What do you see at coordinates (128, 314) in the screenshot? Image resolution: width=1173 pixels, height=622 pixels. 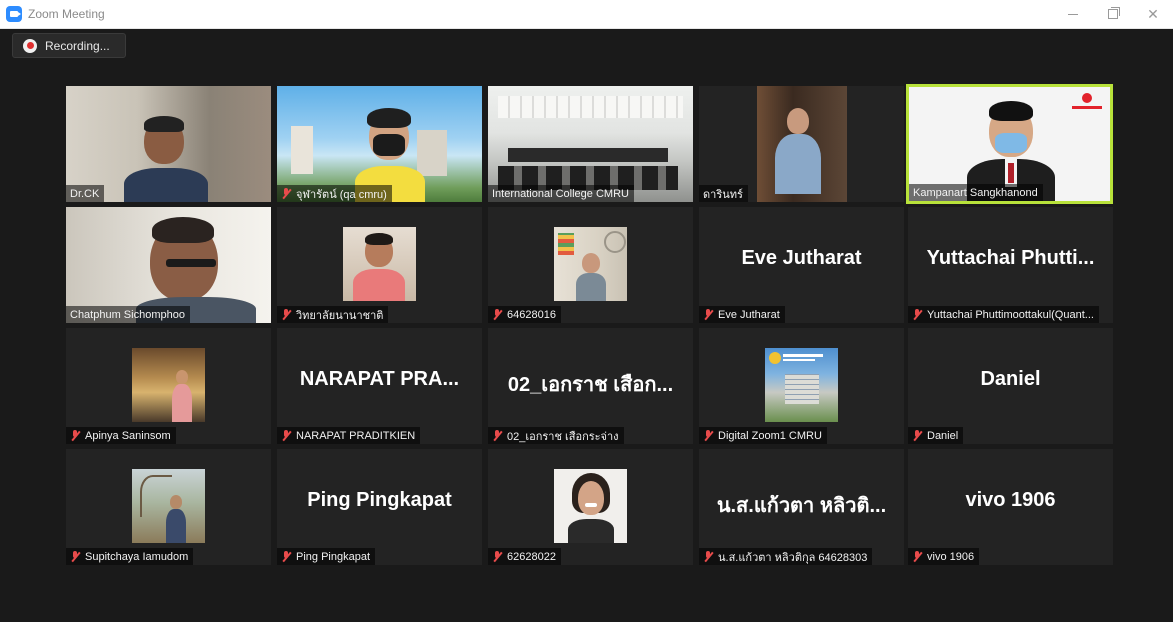 I see `participant-name: Chatphum Sichomphoo` at bounding box center [128, 314].